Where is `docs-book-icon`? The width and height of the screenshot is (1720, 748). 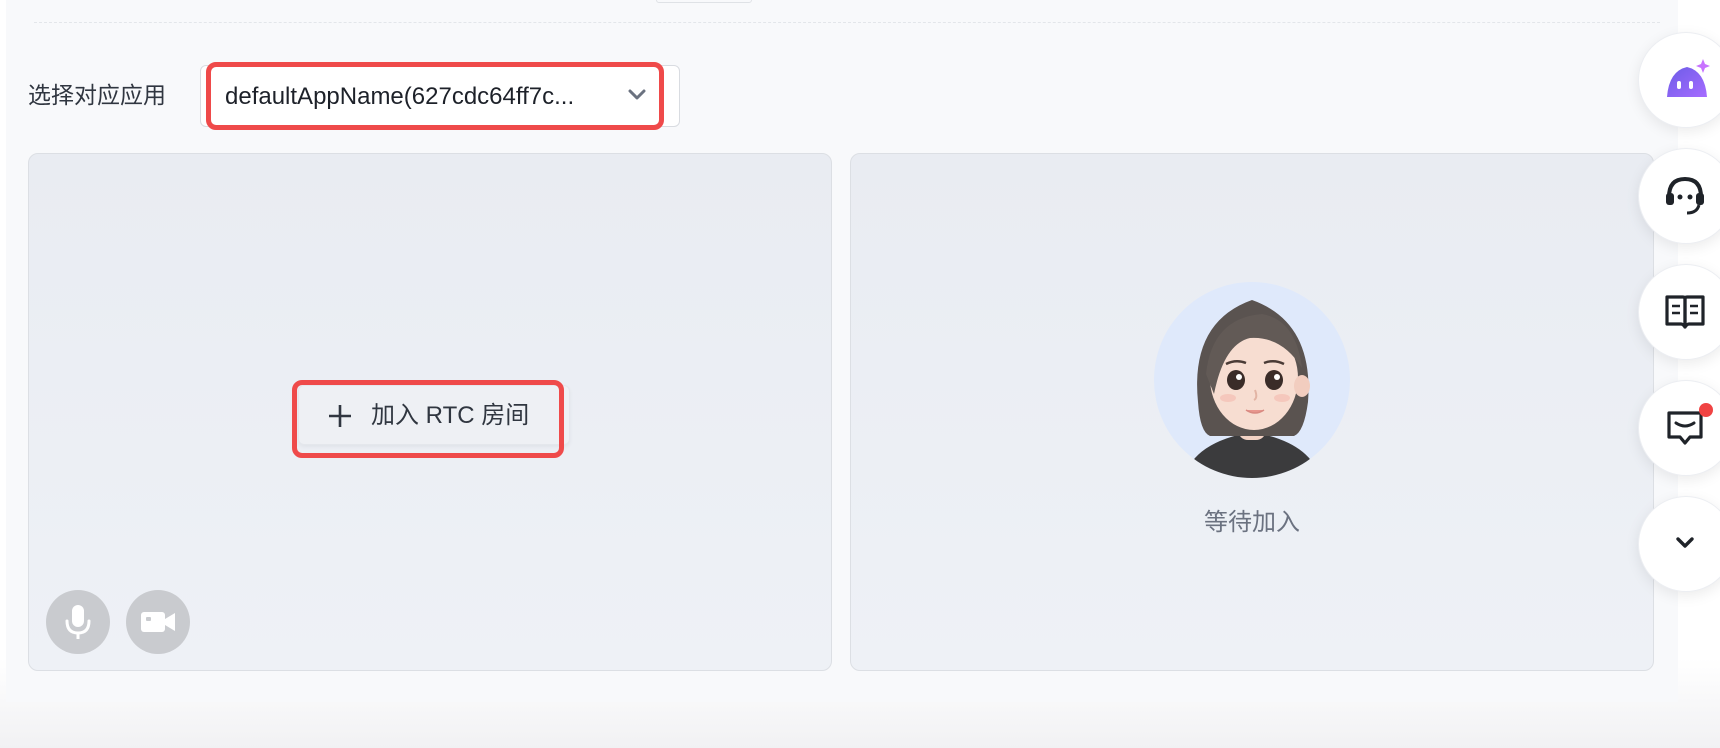 docs-book-icon is located at coordinates (1685, 312).